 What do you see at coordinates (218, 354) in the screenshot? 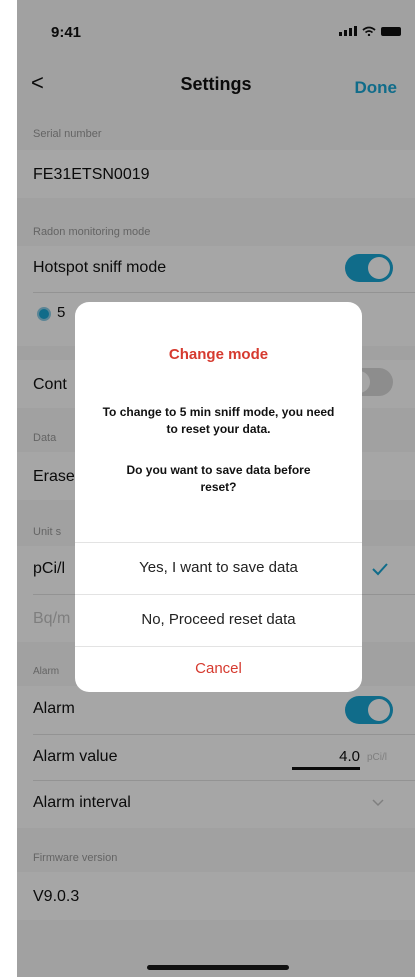
I see `dialog-title: Change mode` at bounding box center [218, 354].